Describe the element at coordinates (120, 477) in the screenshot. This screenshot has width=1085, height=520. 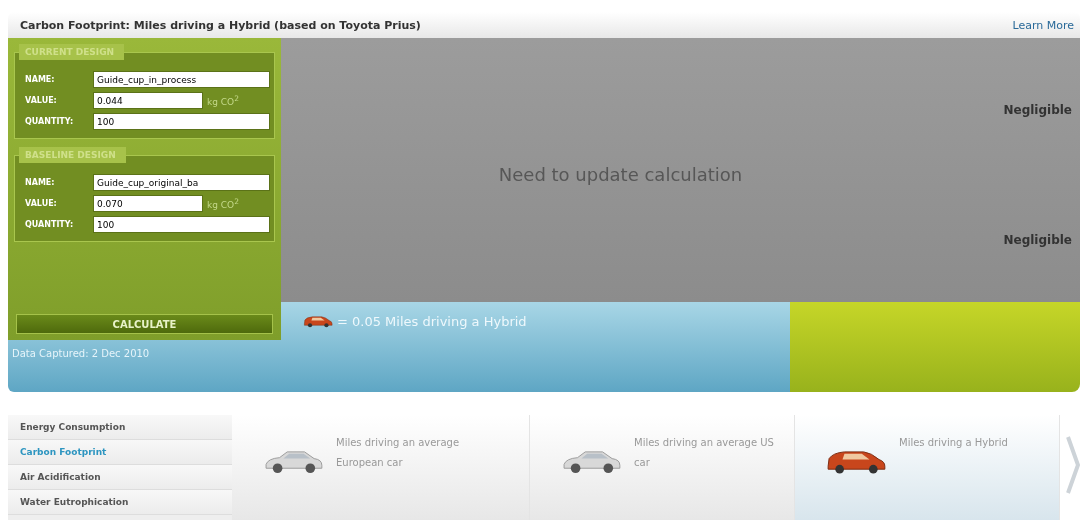
I see `menu-item: Air Acidification` at that location.